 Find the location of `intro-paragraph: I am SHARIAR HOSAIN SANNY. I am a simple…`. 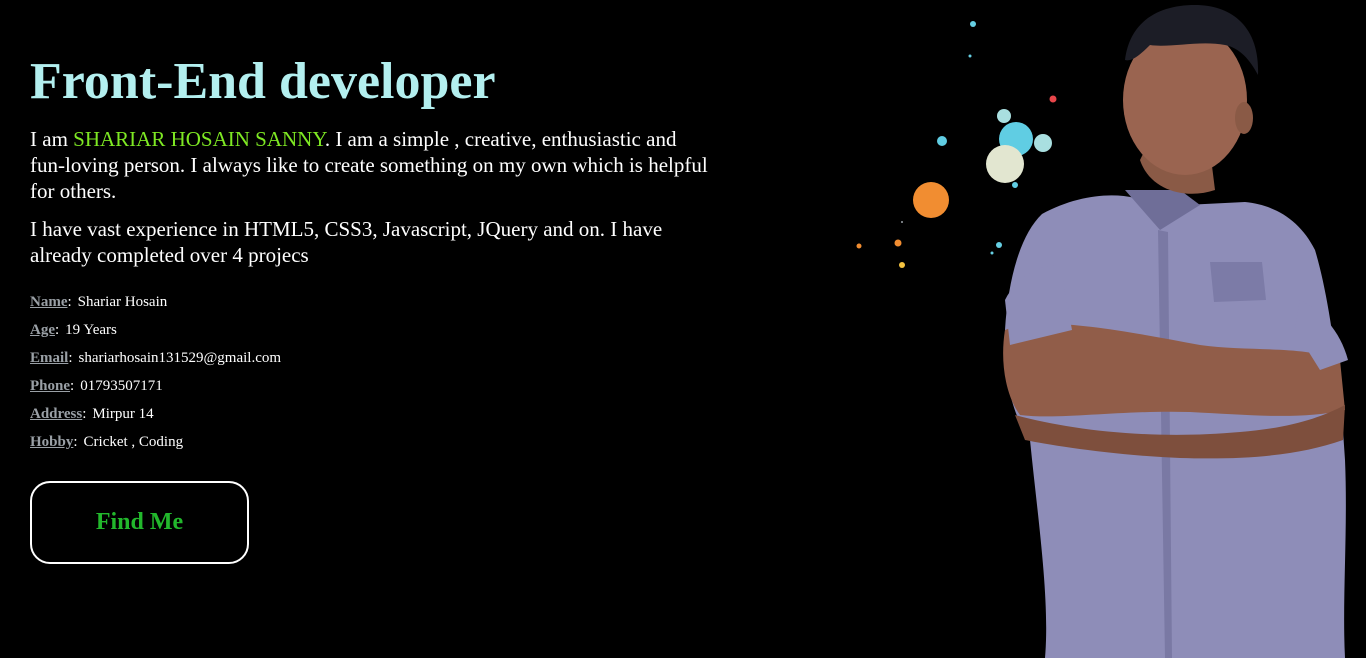

intro-paragraph: I am SHARIAR HOSAIN SANNY. I am a simple… is located at coordinates (370, 165).